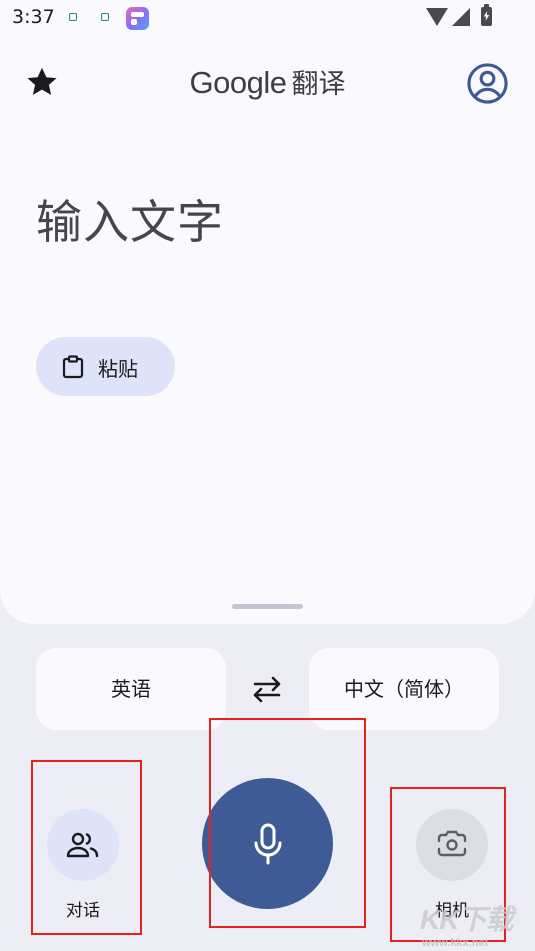 This screenshot has height=951, width=535. What do you see at coordinates (267, 606) in the screenshot?
I see `drag-handle` at bounding box center [267, 606].